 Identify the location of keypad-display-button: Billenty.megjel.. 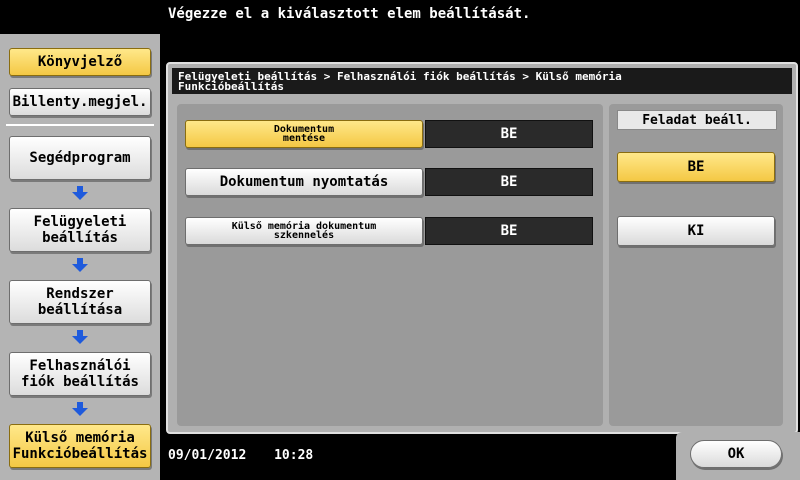
(80, 102).